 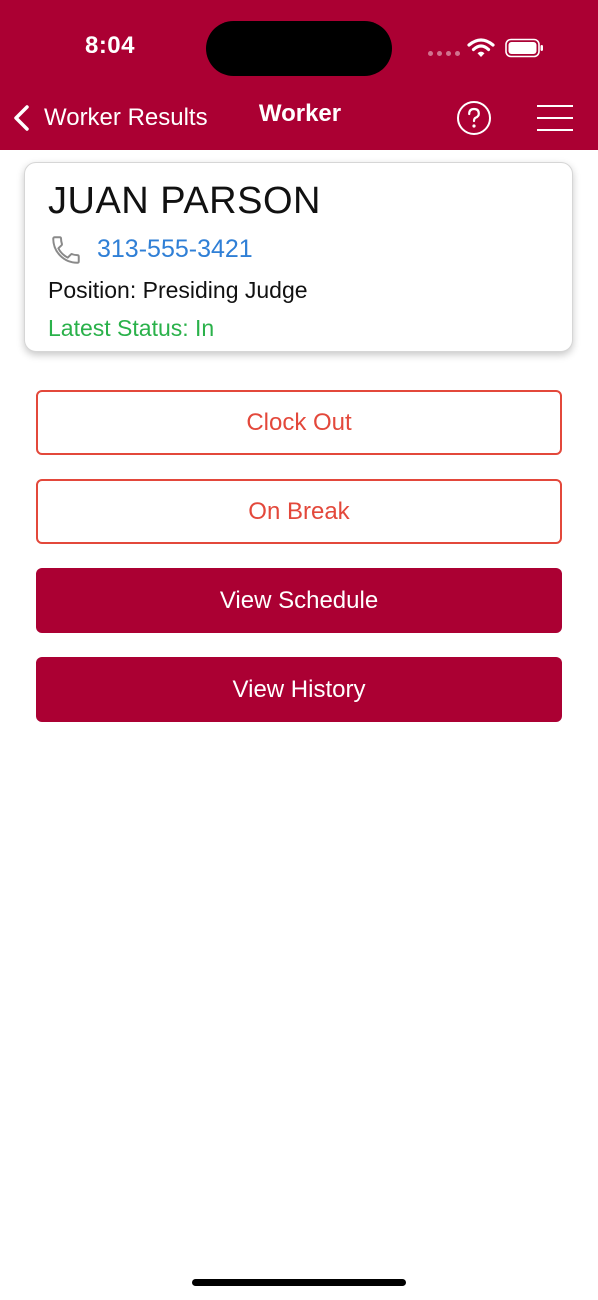 I want to click on phone-icon, so click(x=66, y=250).